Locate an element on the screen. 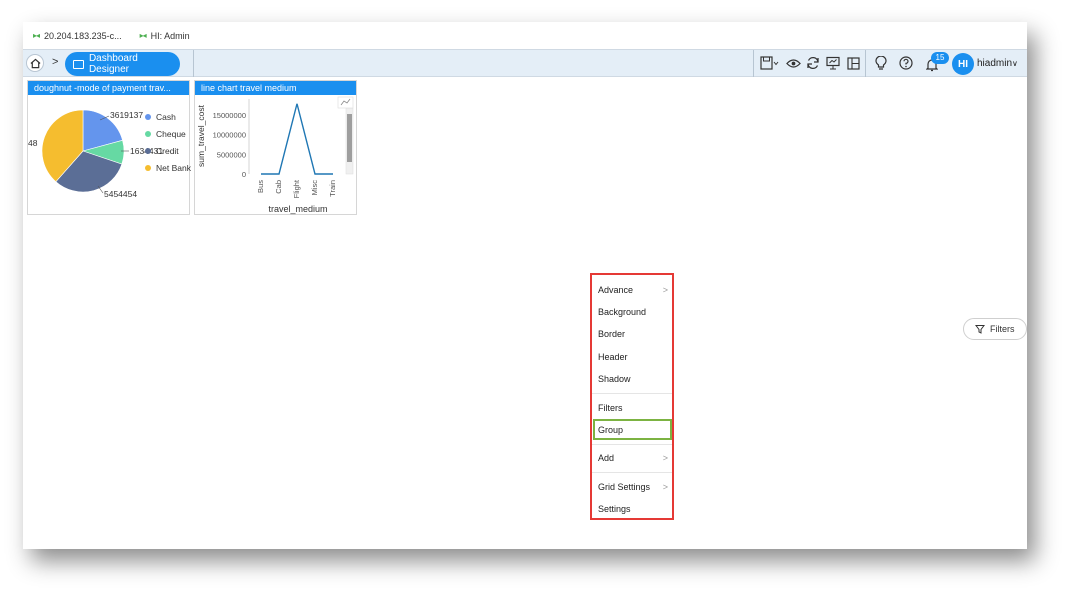  menu-item-group: Group is located at coordinates (634, 430).